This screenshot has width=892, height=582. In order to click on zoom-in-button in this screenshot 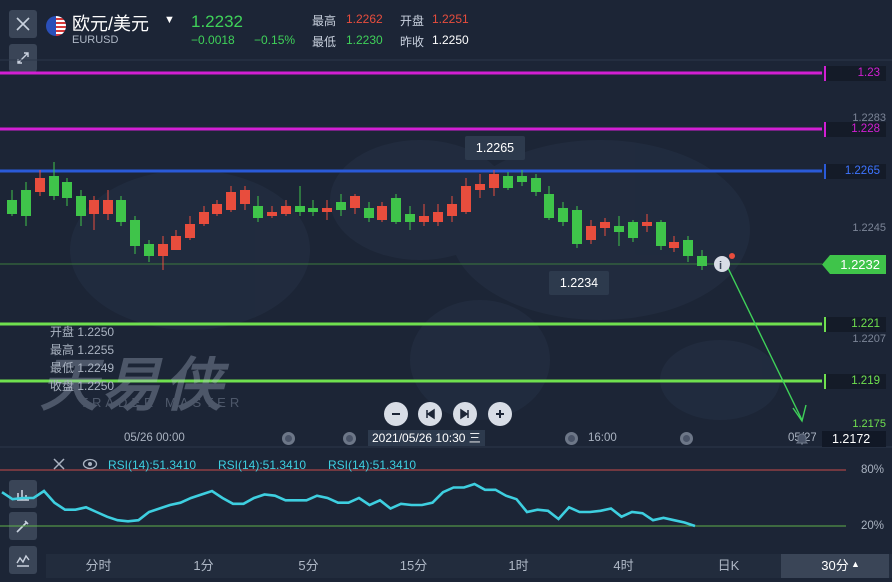, I will do `click(500, 414)`.